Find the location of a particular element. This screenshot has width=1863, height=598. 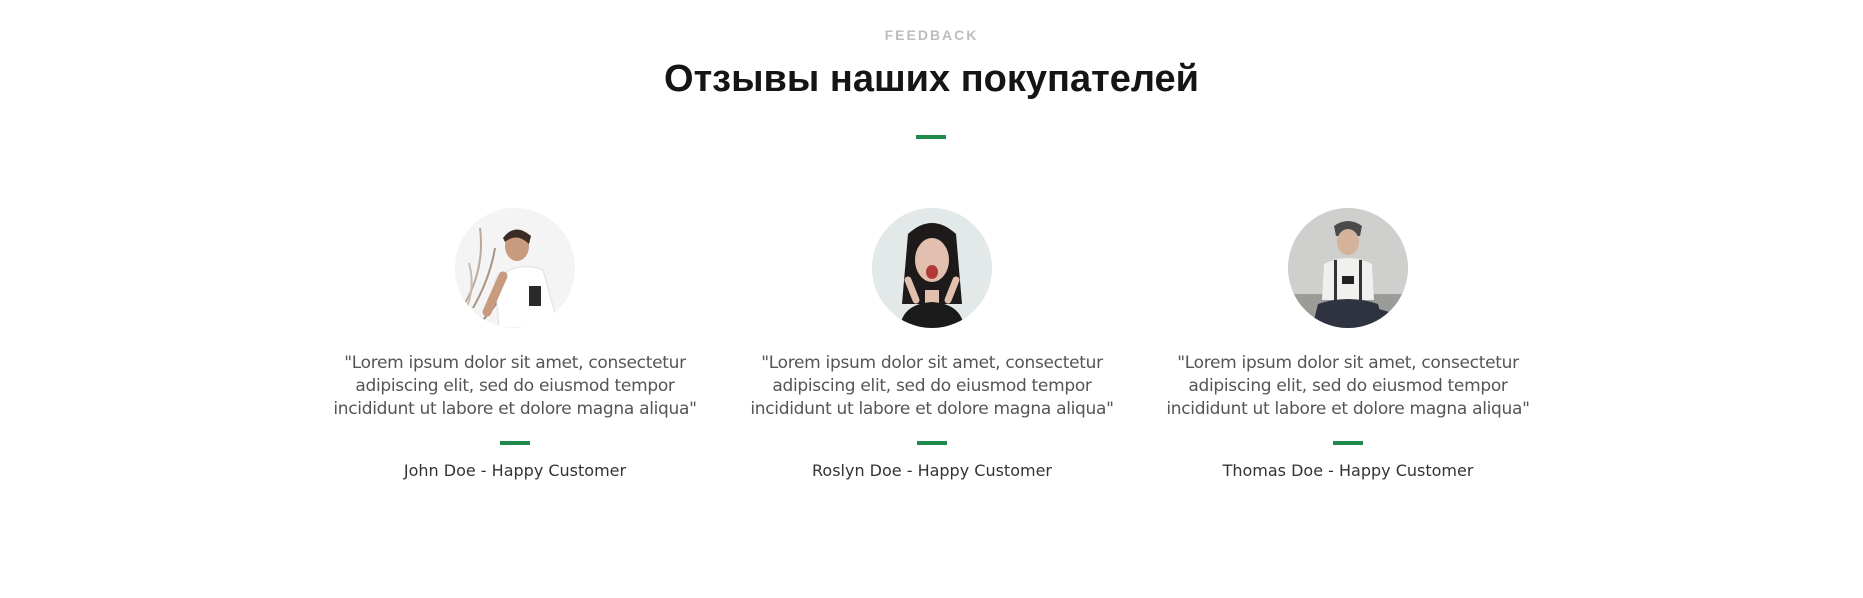

man-photo-icon is located at coordinates (515, 268).